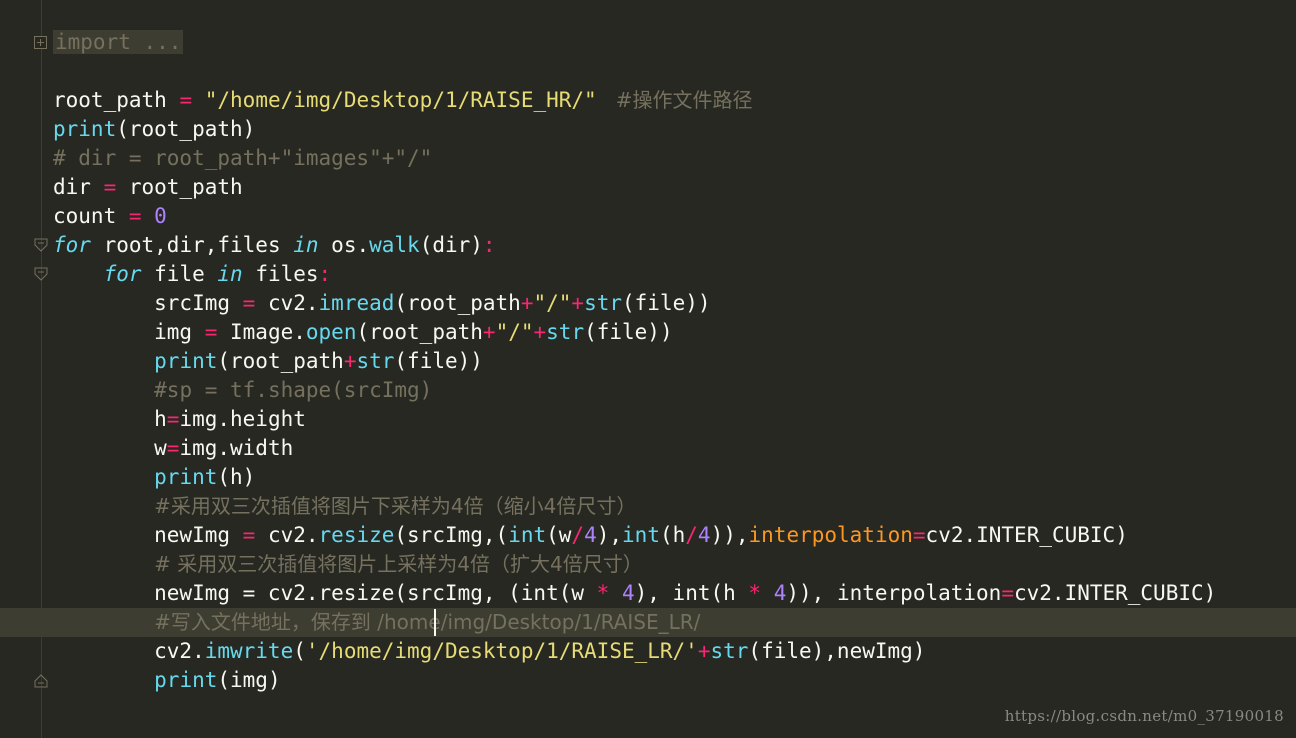 The height and width of the screenshot is (738, 1296). I want to click on code-token: root_path, so click(179, 187).